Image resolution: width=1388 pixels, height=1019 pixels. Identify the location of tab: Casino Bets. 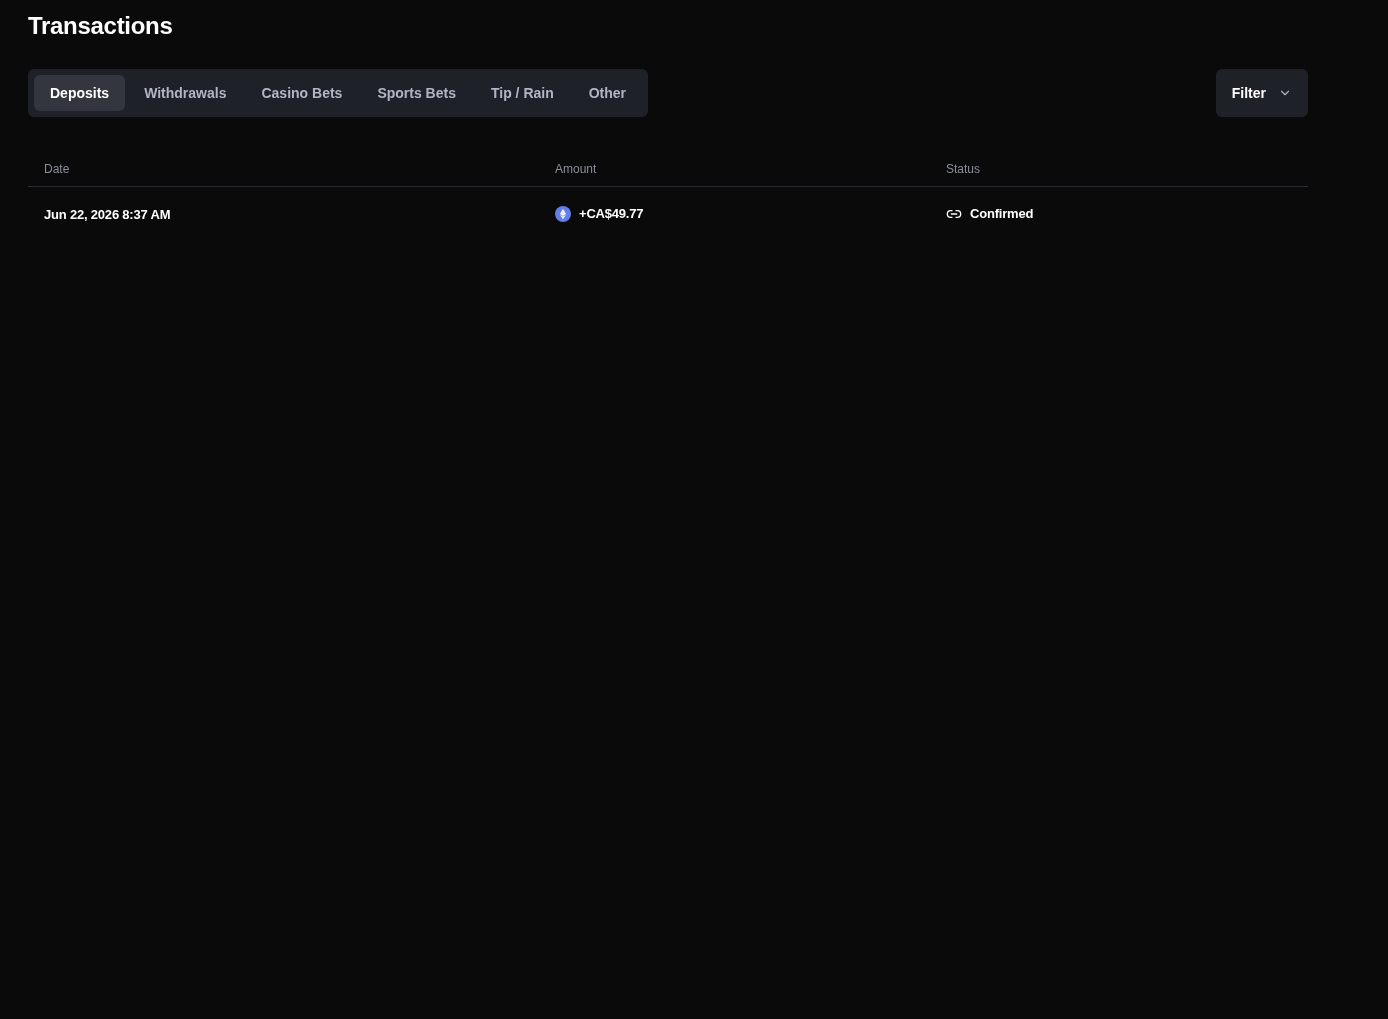
(302, 93).